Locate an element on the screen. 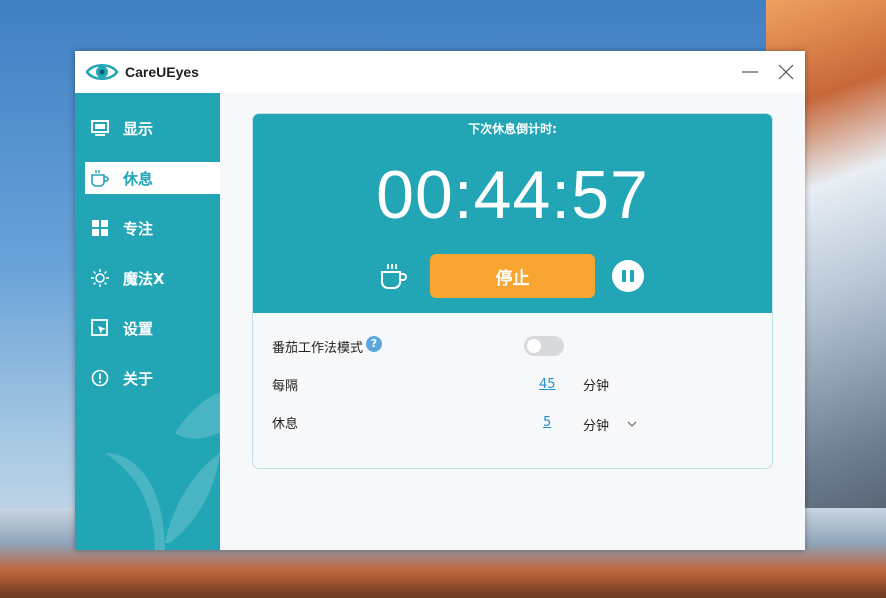 Image resolution: width=886 pixels, height=598 pixels. sidebar-item-about: 关于 is located at coordinates (152, 378).